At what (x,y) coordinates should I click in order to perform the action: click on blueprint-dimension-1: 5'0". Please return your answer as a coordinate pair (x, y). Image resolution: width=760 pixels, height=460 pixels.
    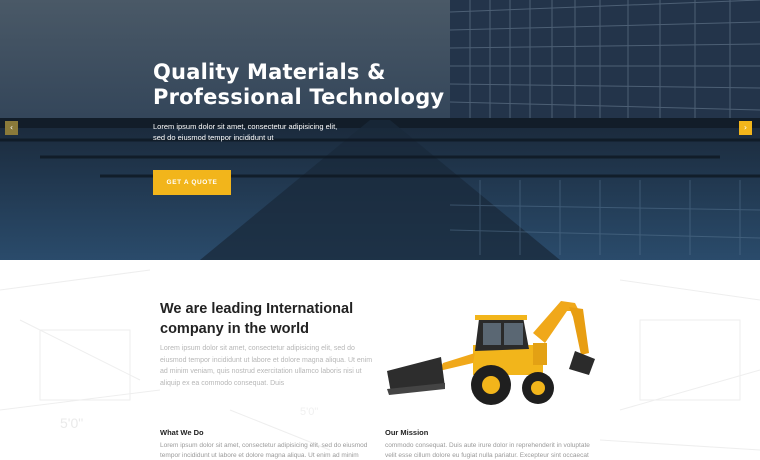
    Looking at the image, I should click on (71, 423).